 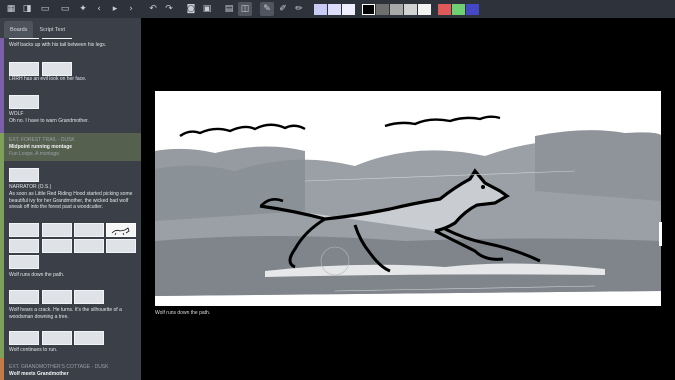 I want to click on toolbar: ▦ ◨ ▭ ▭ ✦ ‹ ▸ › ↶ ↷ ◙ ▣ ▤ ◫ ✎ ✐ ✏, so click(x=337, y=9).